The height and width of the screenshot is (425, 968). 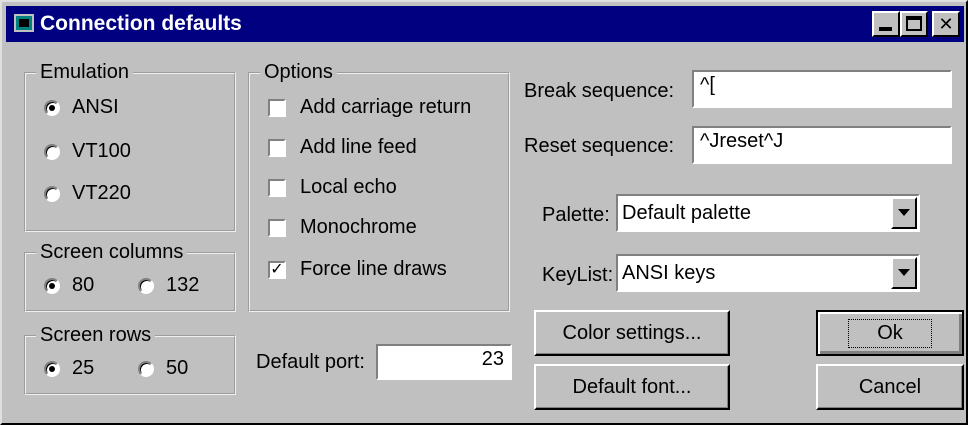 What do you see at coordinates (444, 362) in the screenshot?
I see `default-port-input: 23` at bounding box center [444, 362].